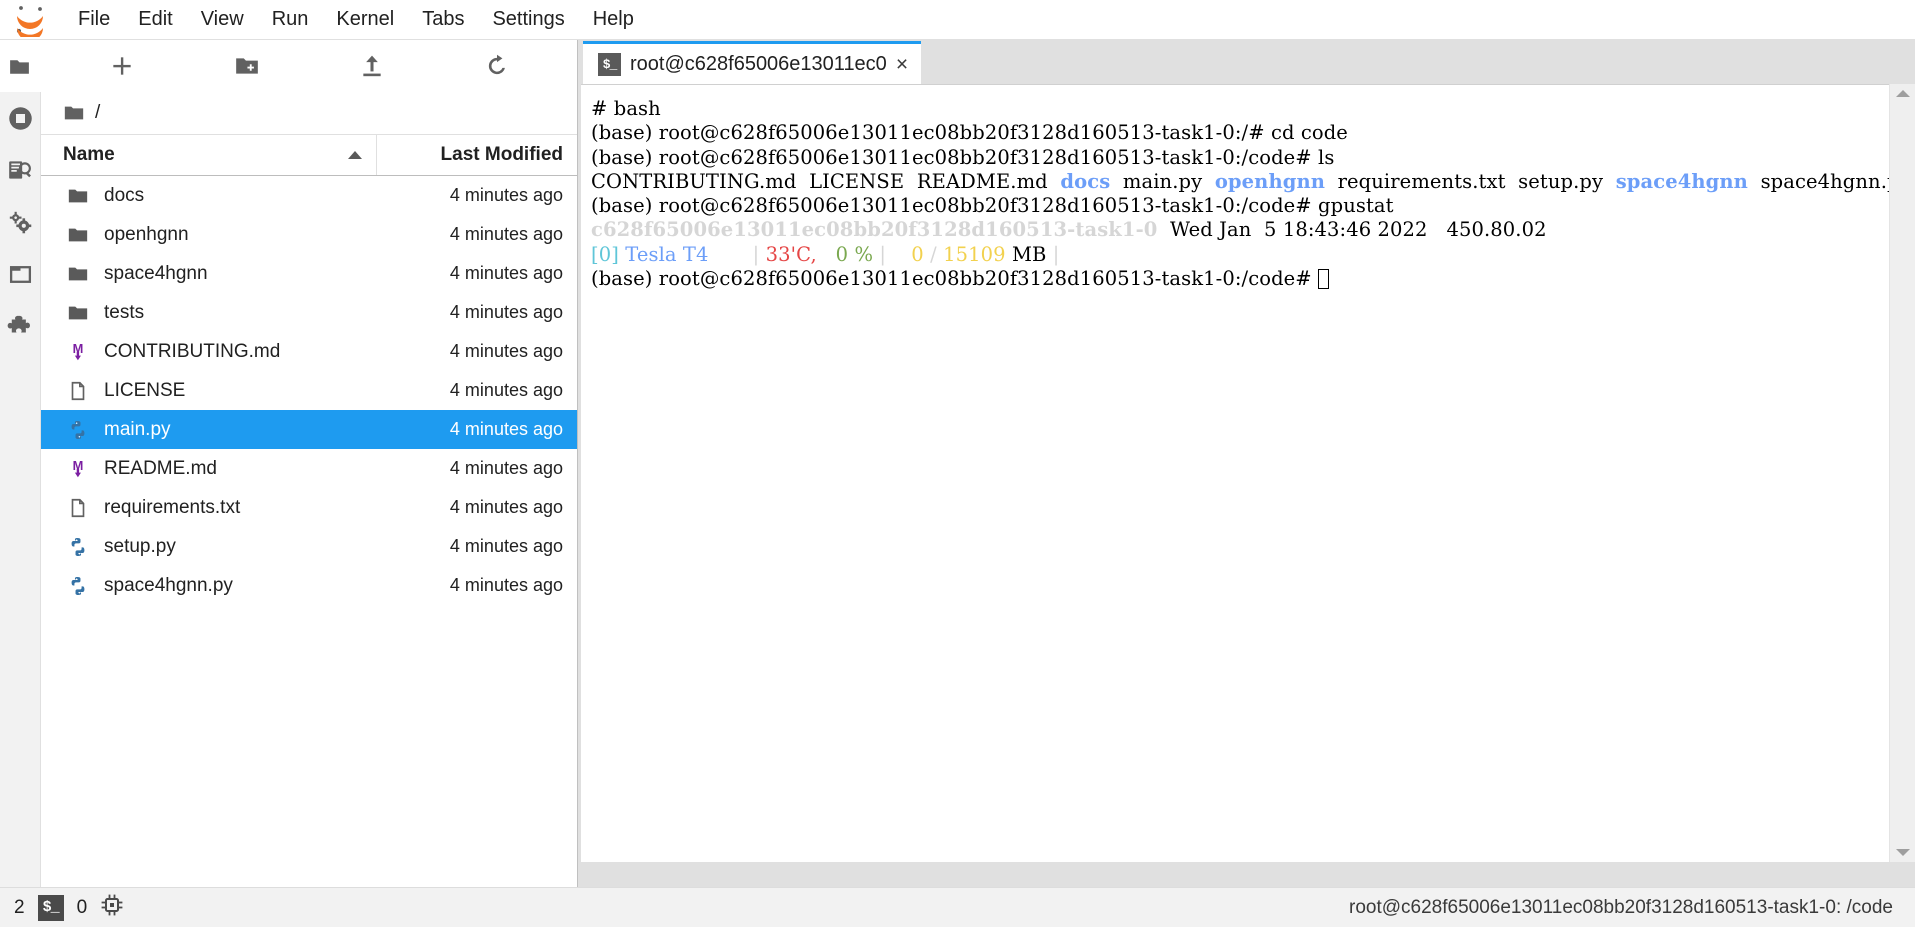 The image size is (1915, 927). Describe the element at coordinates (309, 468) in the screenshot. I see `file-list-item: M README.md 4 minutes ago` at that location.